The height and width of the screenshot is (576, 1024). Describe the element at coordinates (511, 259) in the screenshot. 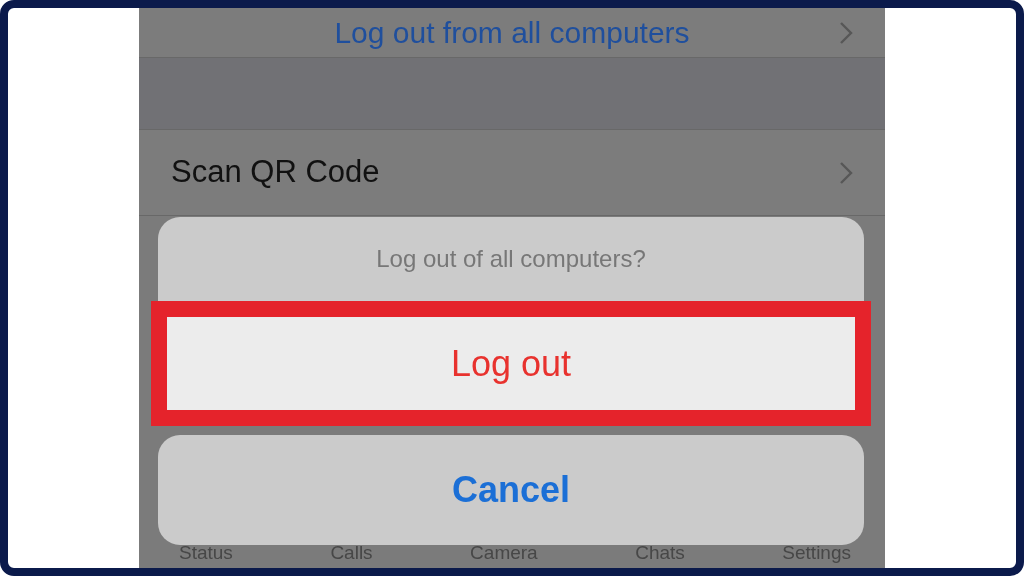

I see `sheet-title: Log out of all computers?` at that location.